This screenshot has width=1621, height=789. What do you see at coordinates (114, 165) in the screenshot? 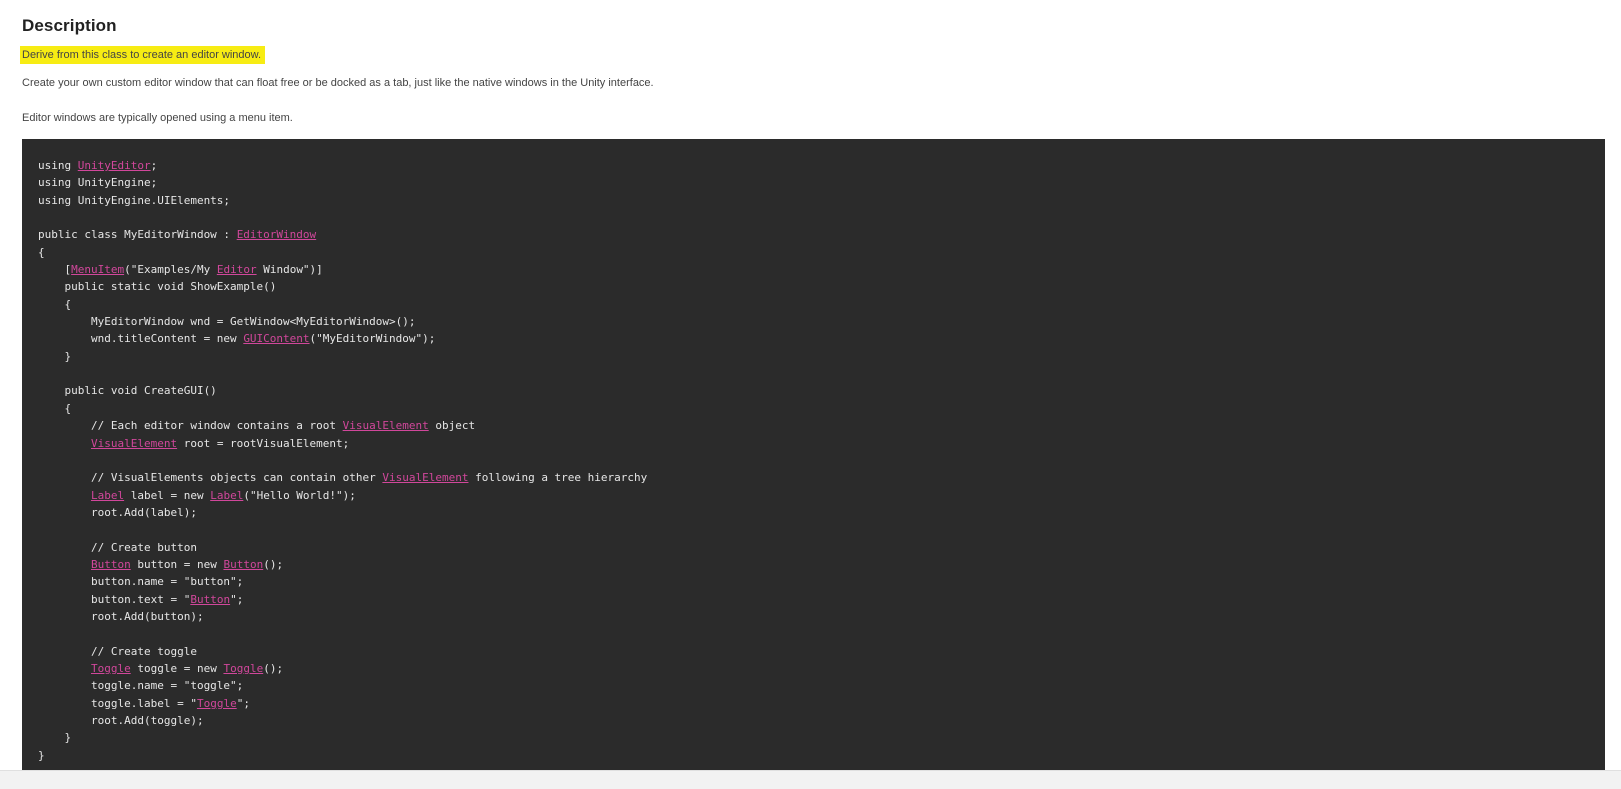
I see `code-api-link: UnityEditor` at bounding box center [114, 165].